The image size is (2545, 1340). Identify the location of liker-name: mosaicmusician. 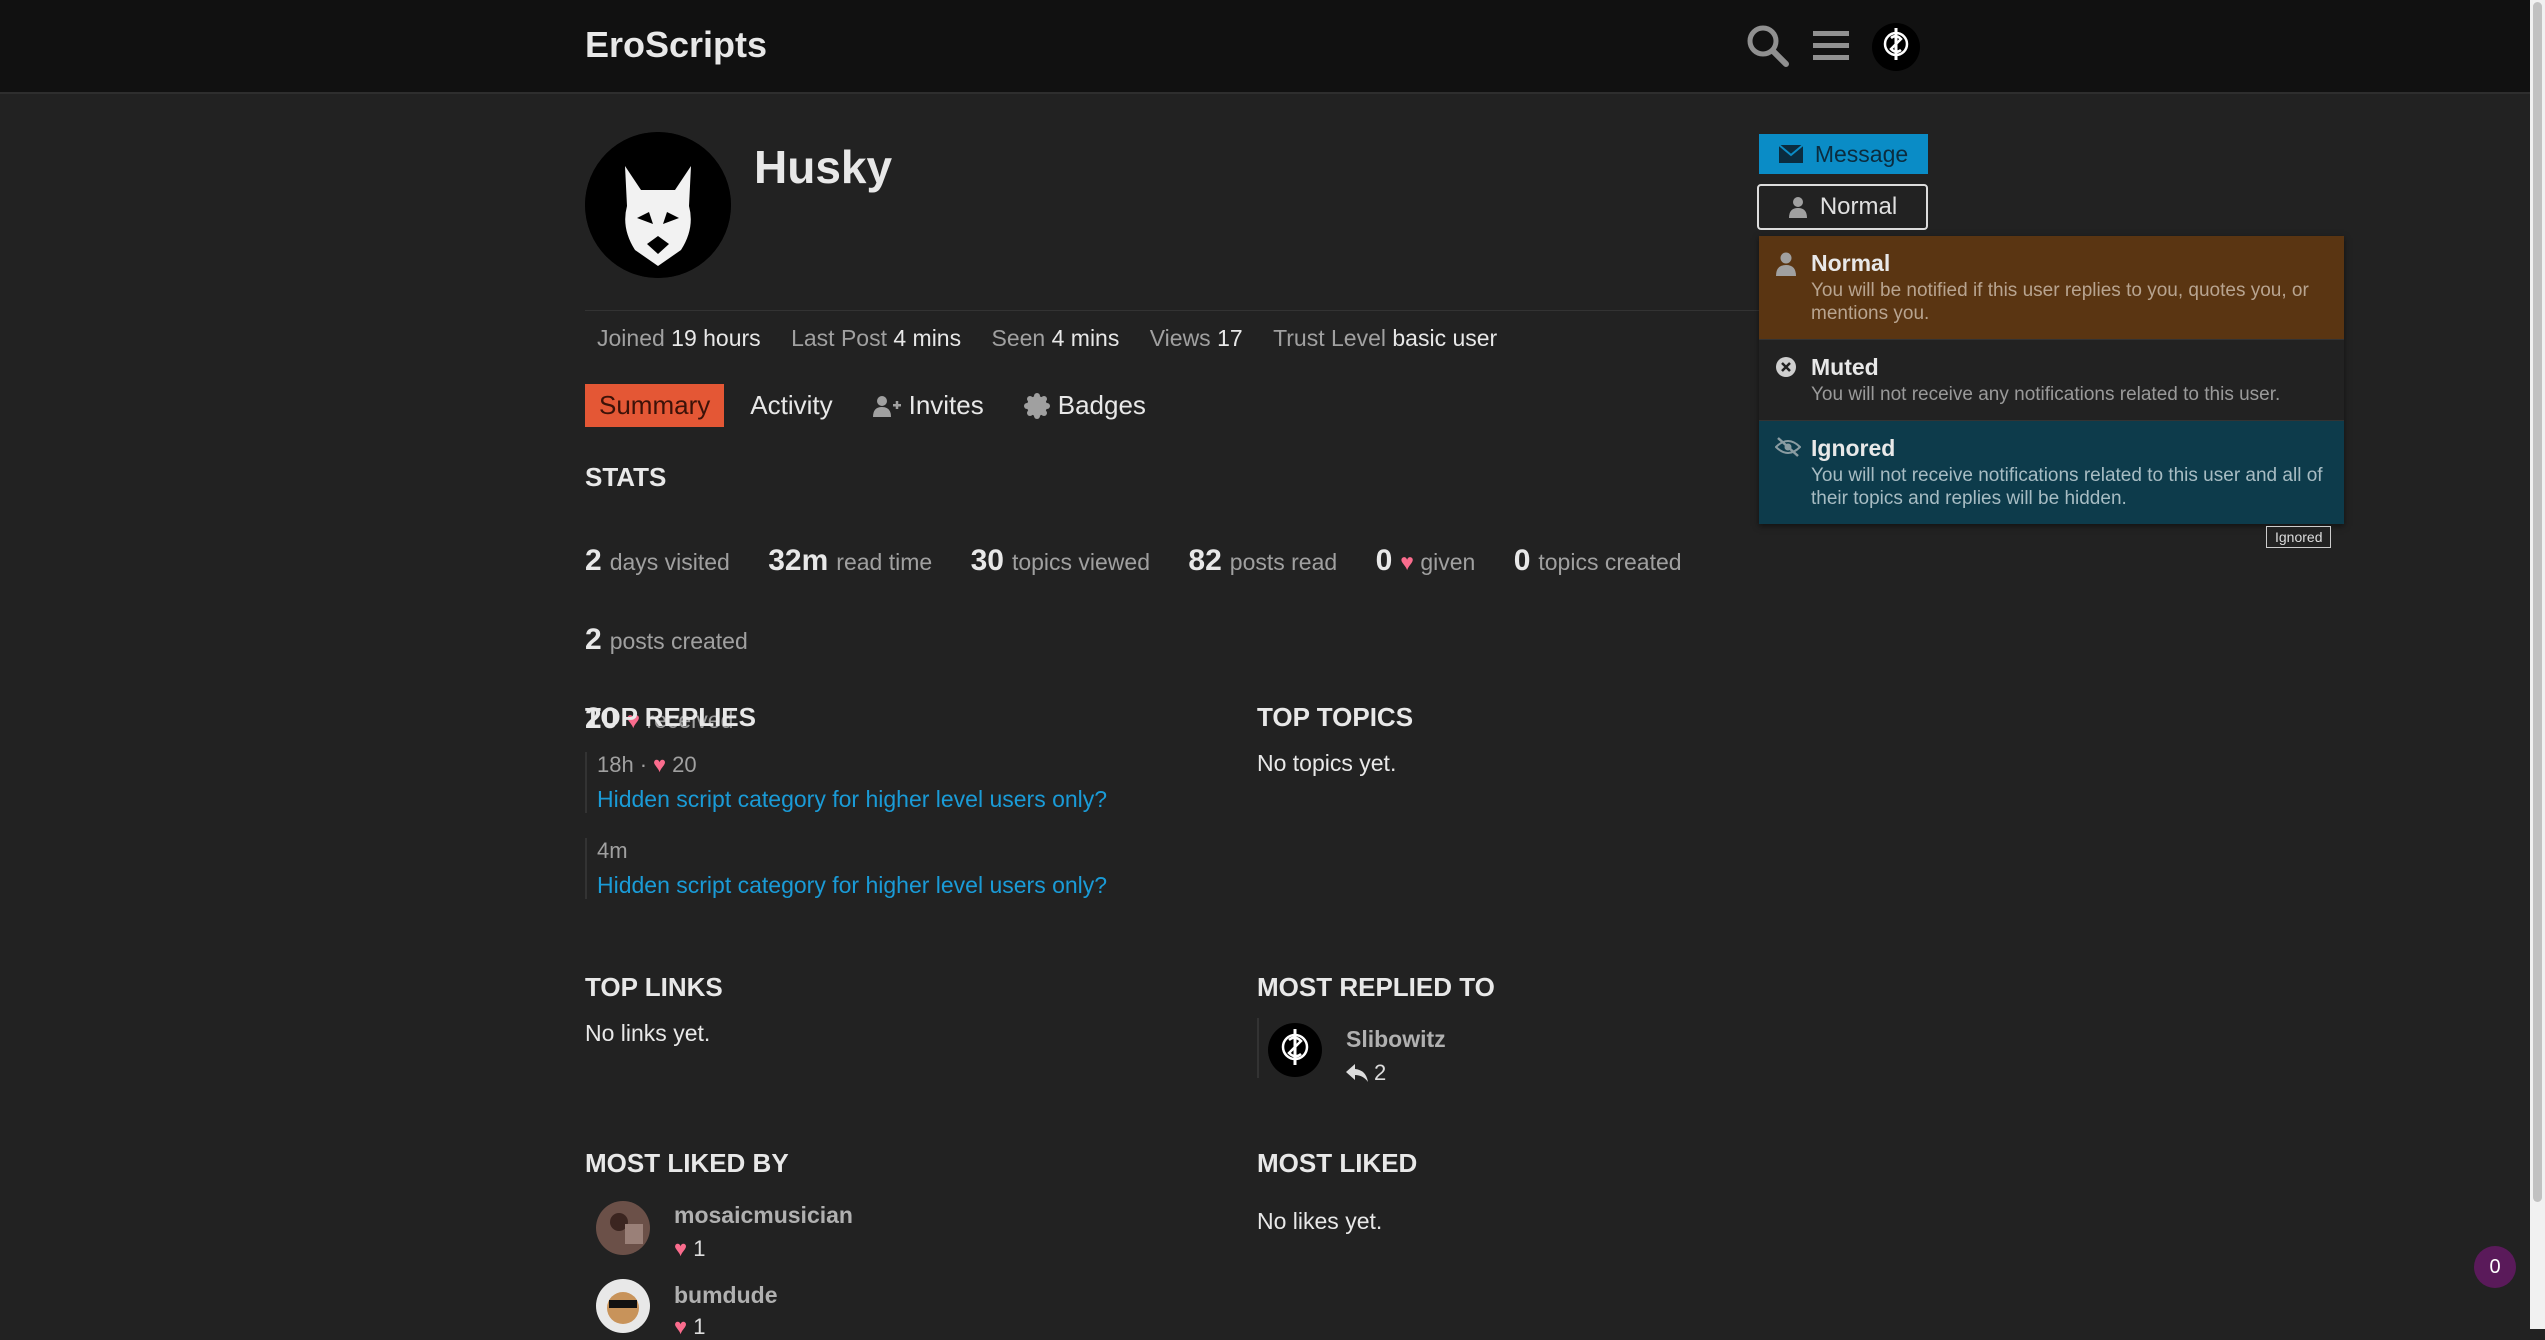
(763, 1215).